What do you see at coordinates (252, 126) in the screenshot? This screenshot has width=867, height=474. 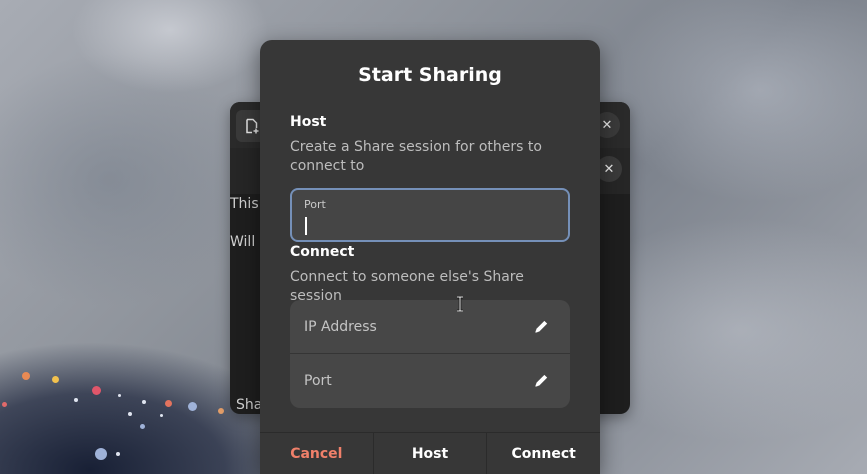 I see `new-document-glyph` at bounding box center [252, 126].